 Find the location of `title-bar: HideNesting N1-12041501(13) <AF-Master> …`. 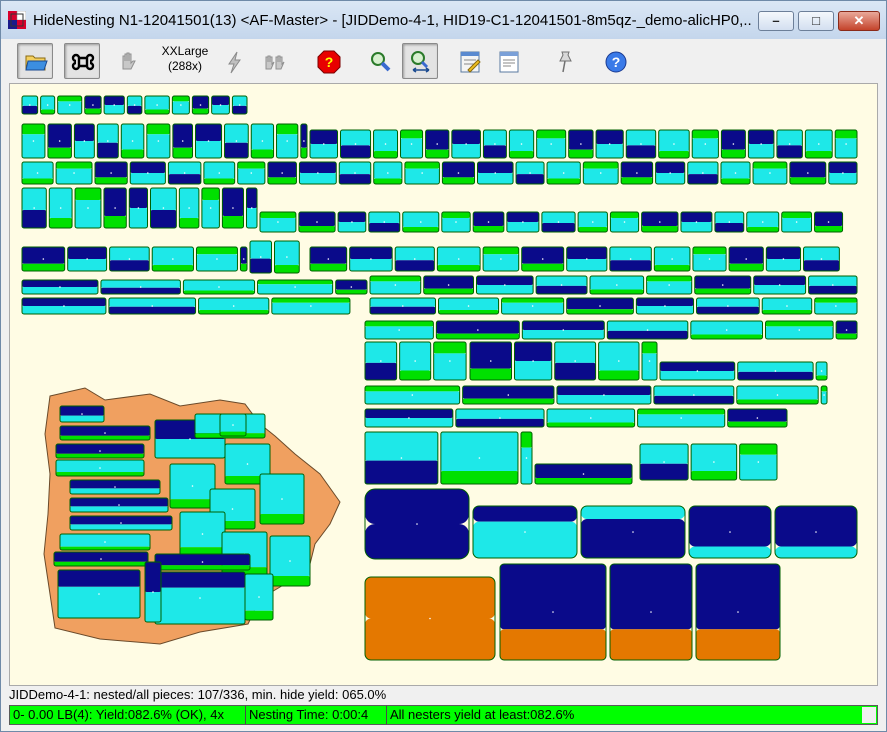

title-bar: HideNesting N1-12041501(13) <AF-Master> … is located at coordinates (443, 20).